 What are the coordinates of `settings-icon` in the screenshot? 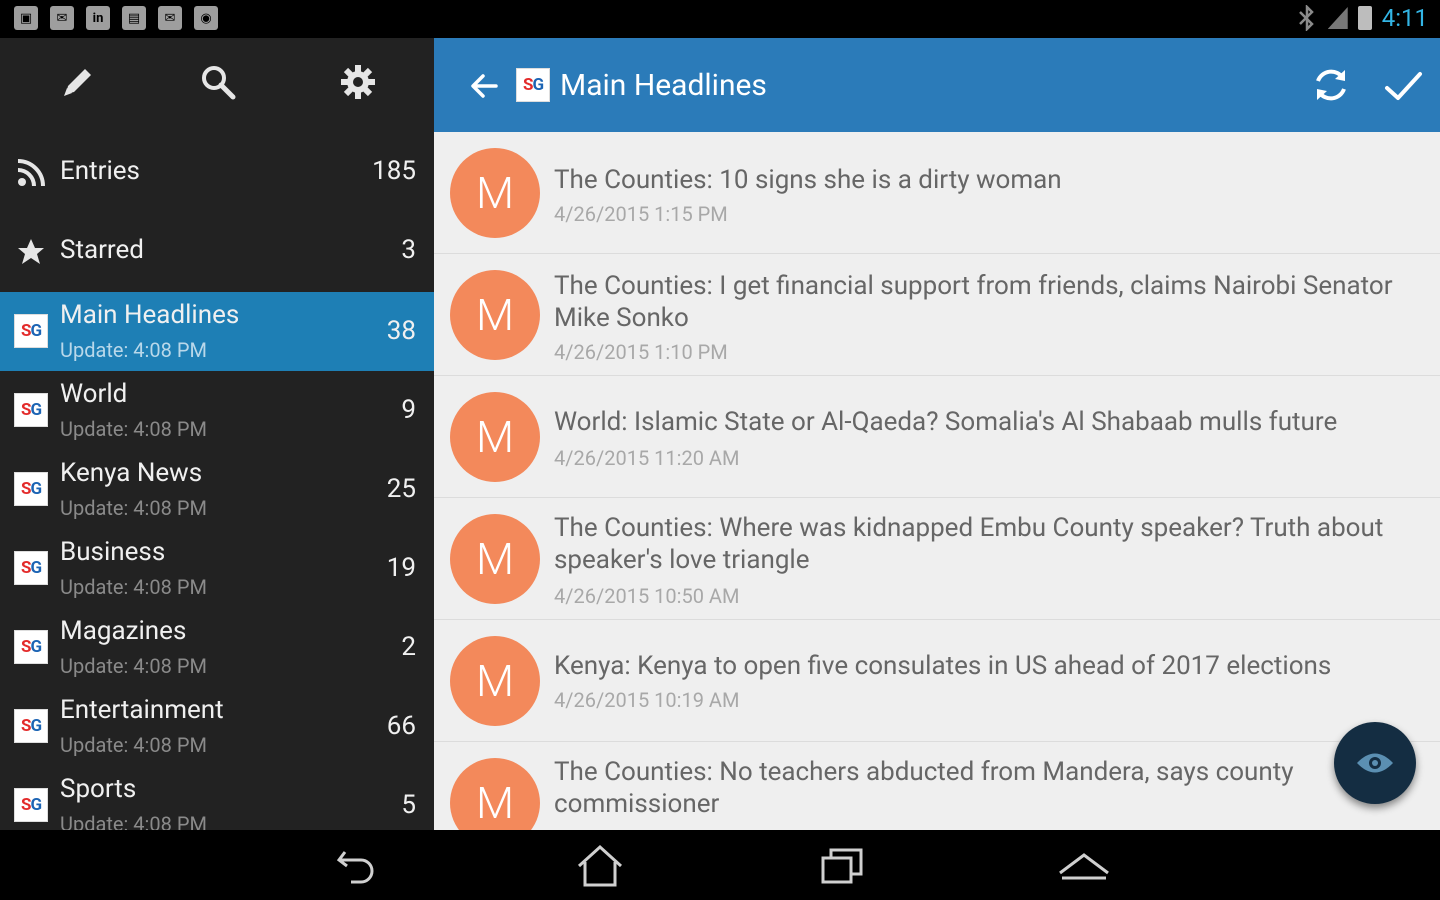 It's located at (358, 82).